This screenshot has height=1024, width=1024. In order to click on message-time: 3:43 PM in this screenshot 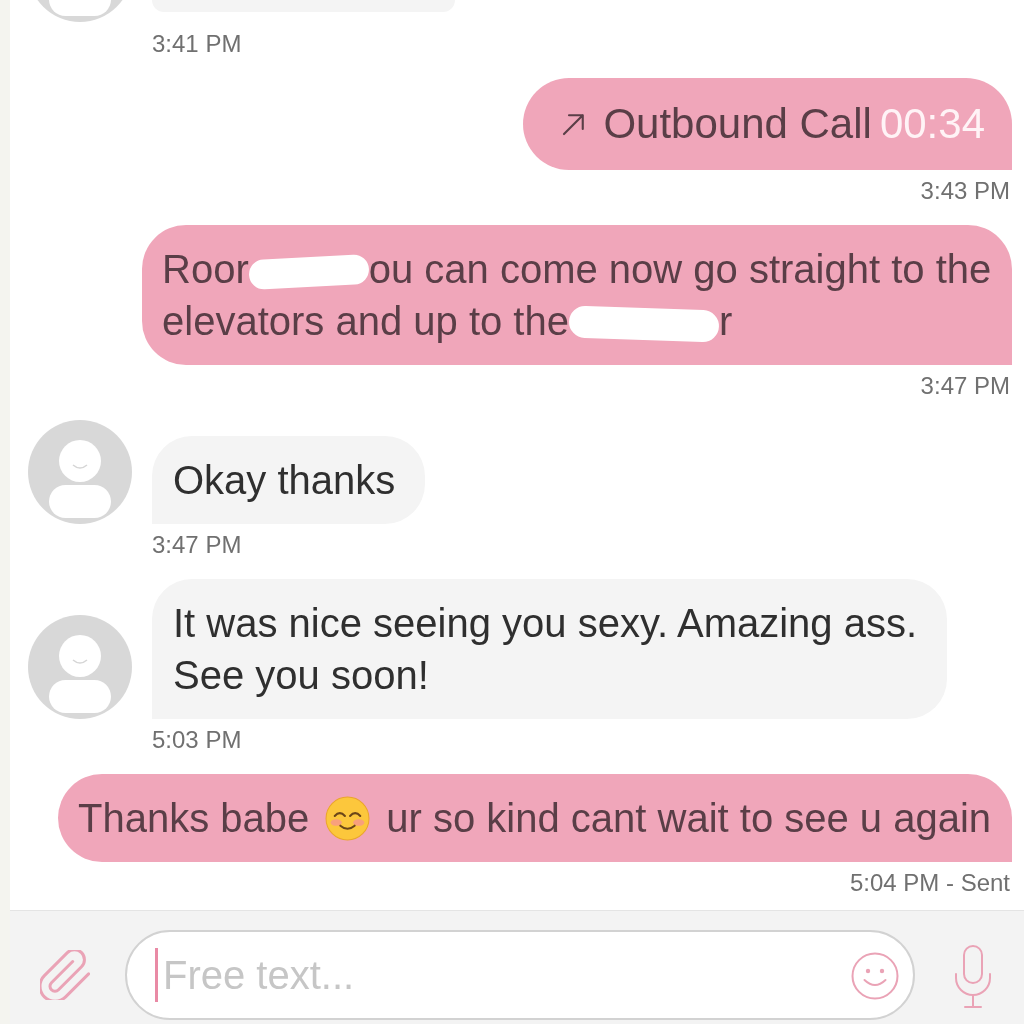, I will do `click(965, 191)`.